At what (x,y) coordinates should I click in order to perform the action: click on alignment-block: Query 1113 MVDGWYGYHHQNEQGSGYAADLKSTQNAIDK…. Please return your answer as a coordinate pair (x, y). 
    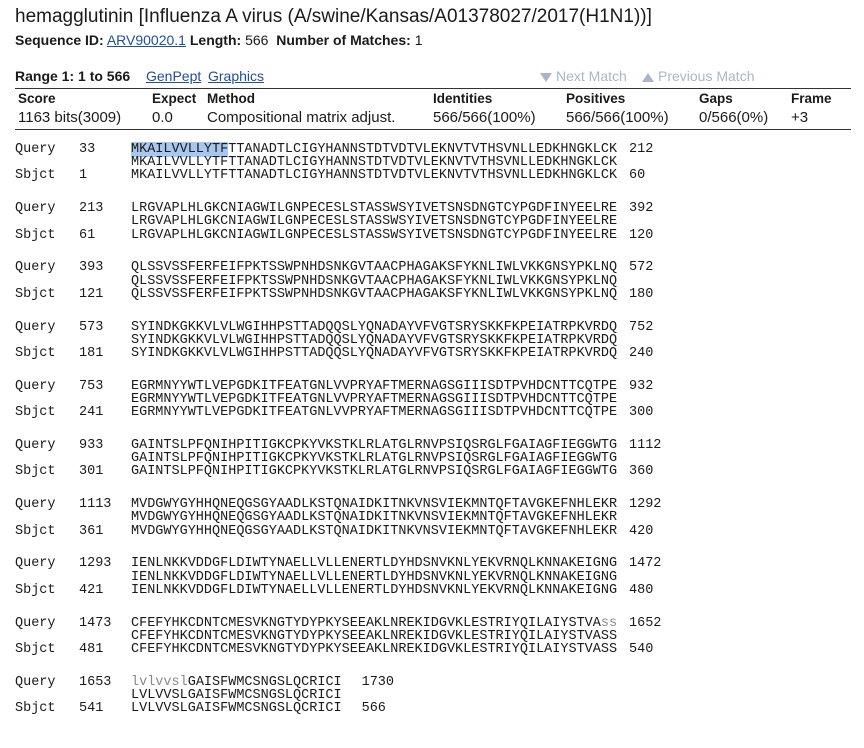
    Looking at the image, I should click on (433, 520).